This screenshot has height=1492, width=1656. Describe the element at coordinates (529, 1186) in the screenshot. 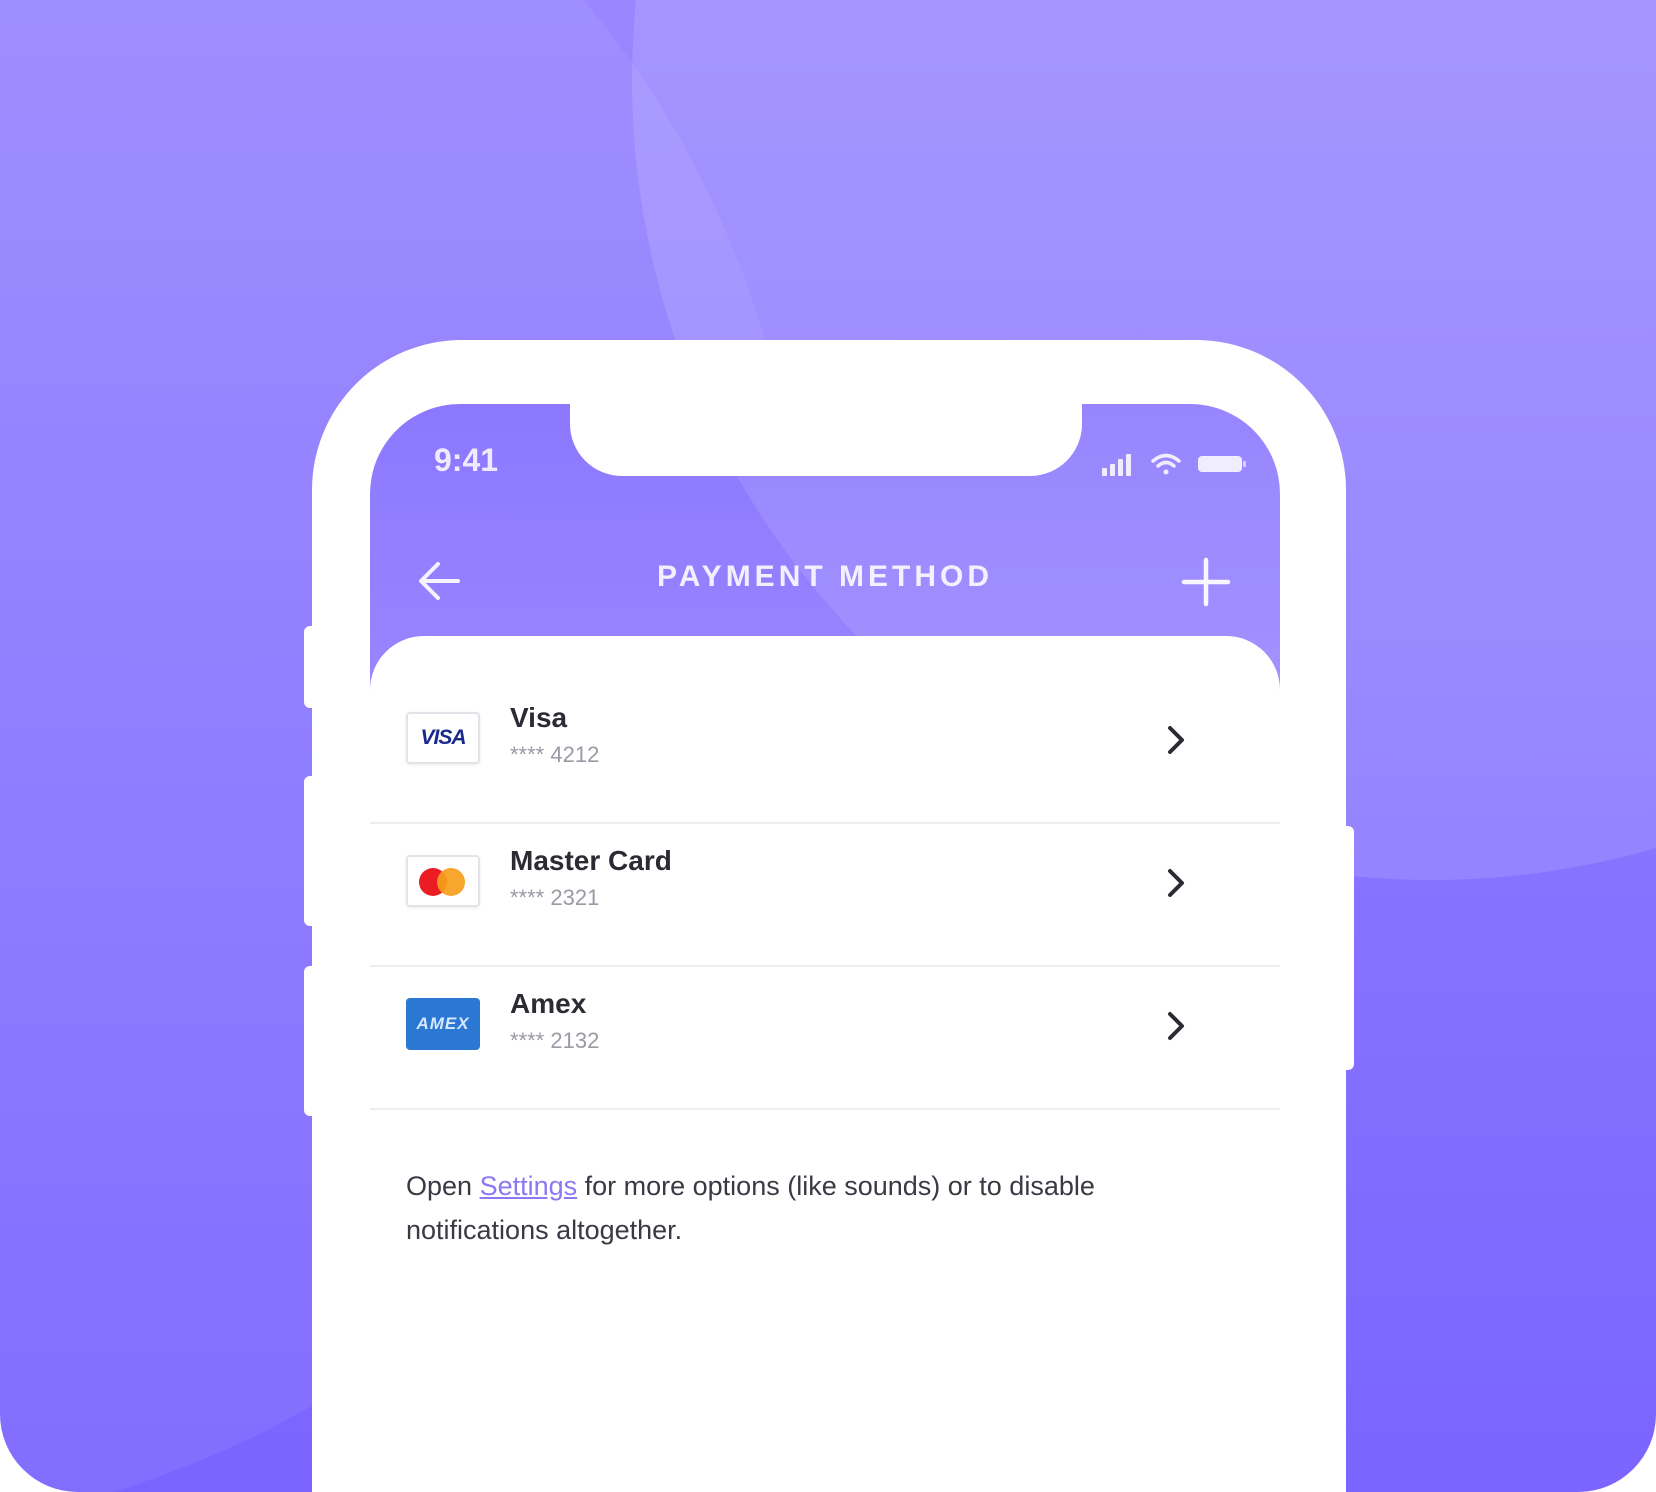

I see `settings-link: Settings` at that location.